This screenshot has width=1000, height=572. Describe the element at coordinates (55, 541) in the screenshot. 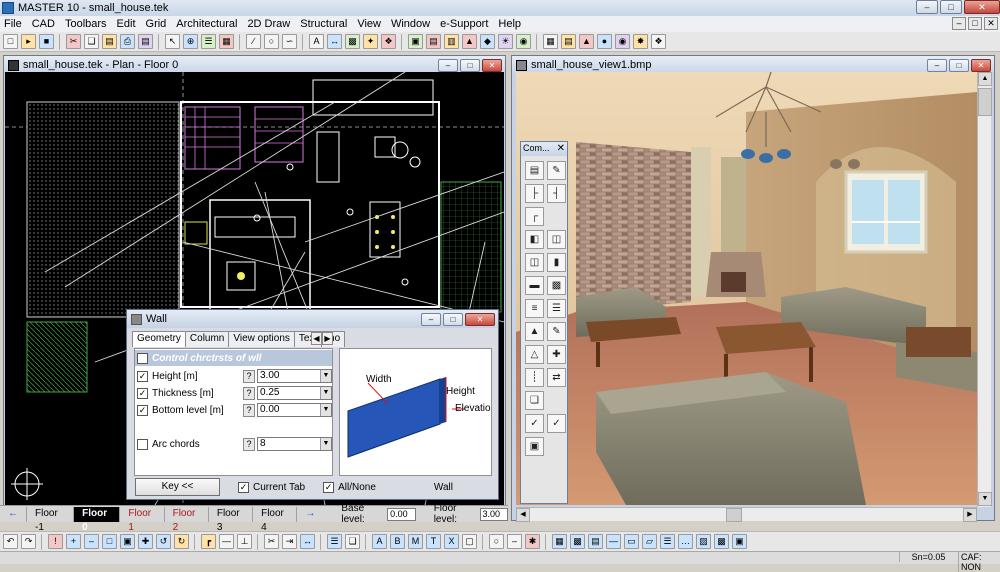

I see `stop-icon: !` at that location.